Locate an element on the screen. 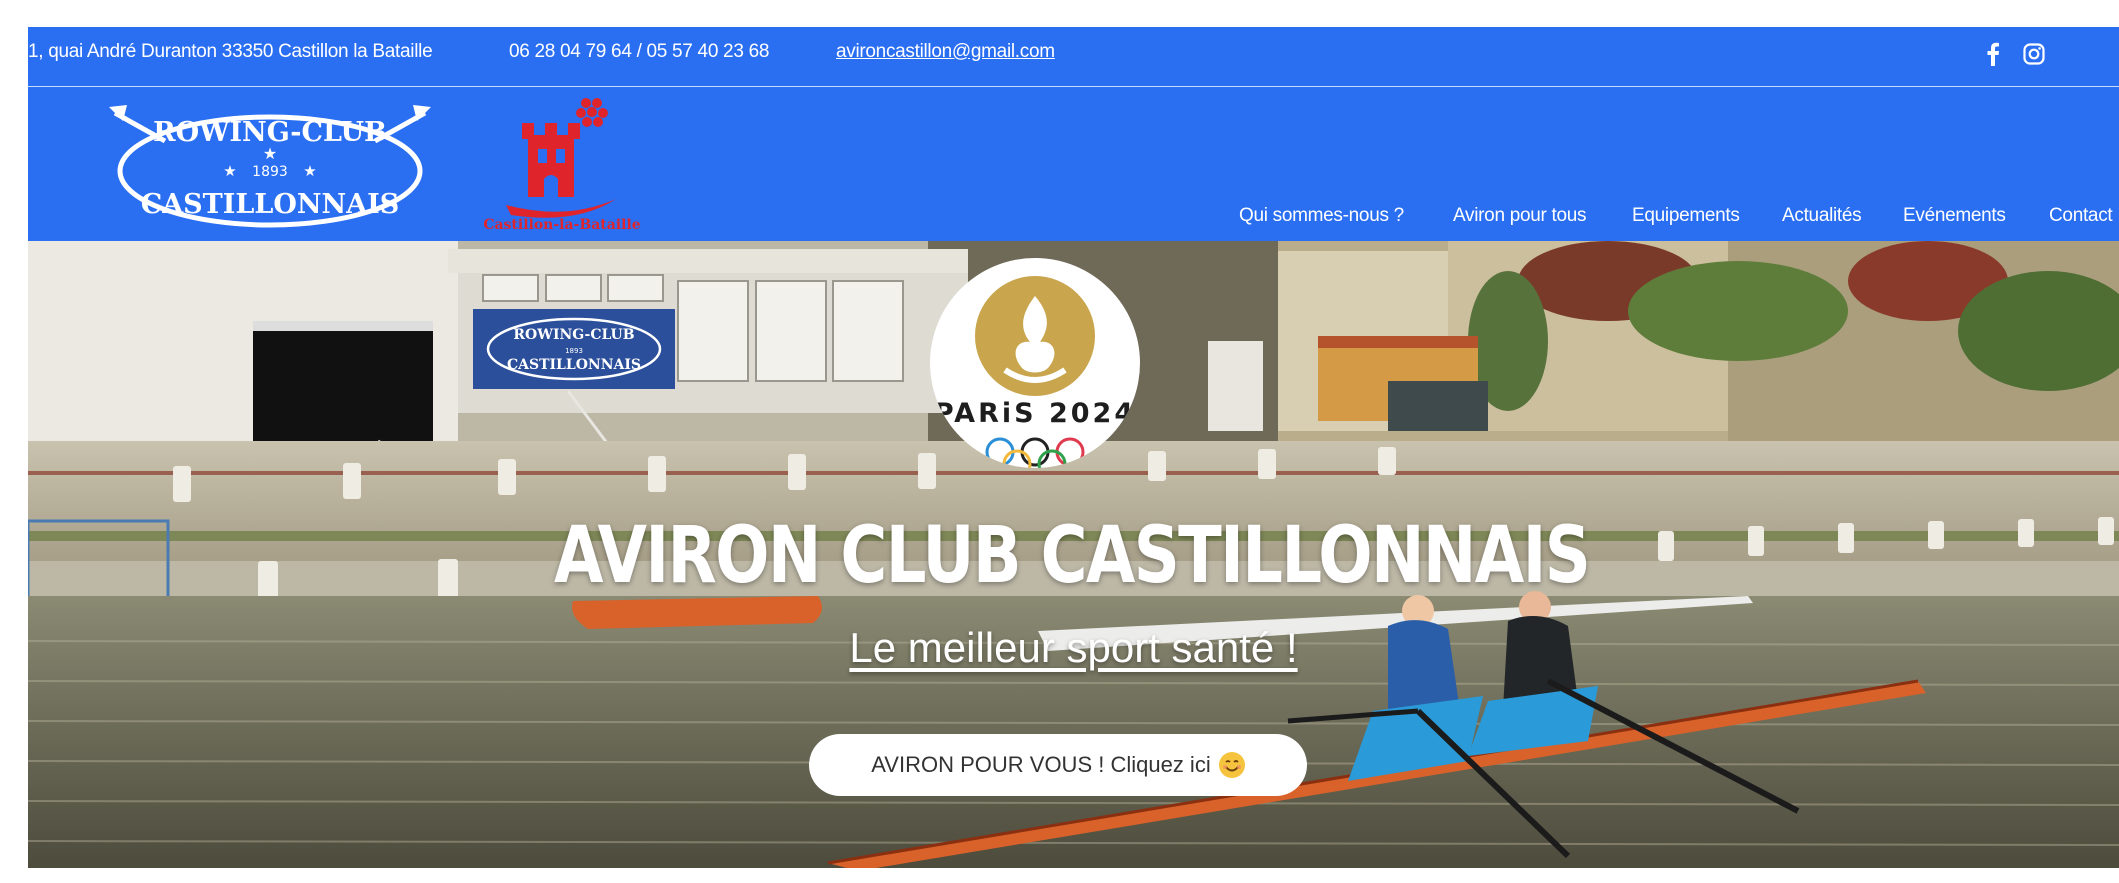 Image resolution: width=2119 pixels, height=883 pixels. email-link: avironcastillon@gmail.com is located at coordinates (945, 52).